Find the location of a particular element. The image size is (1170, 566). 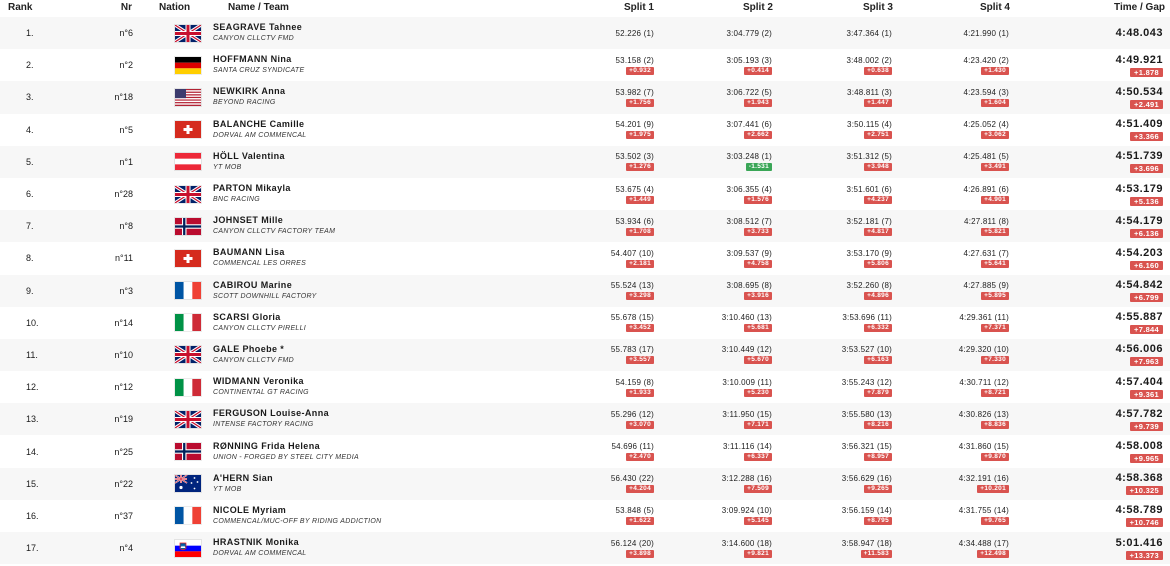

rider-name: GALE Phoebe * is located at coordinates (358, 349).